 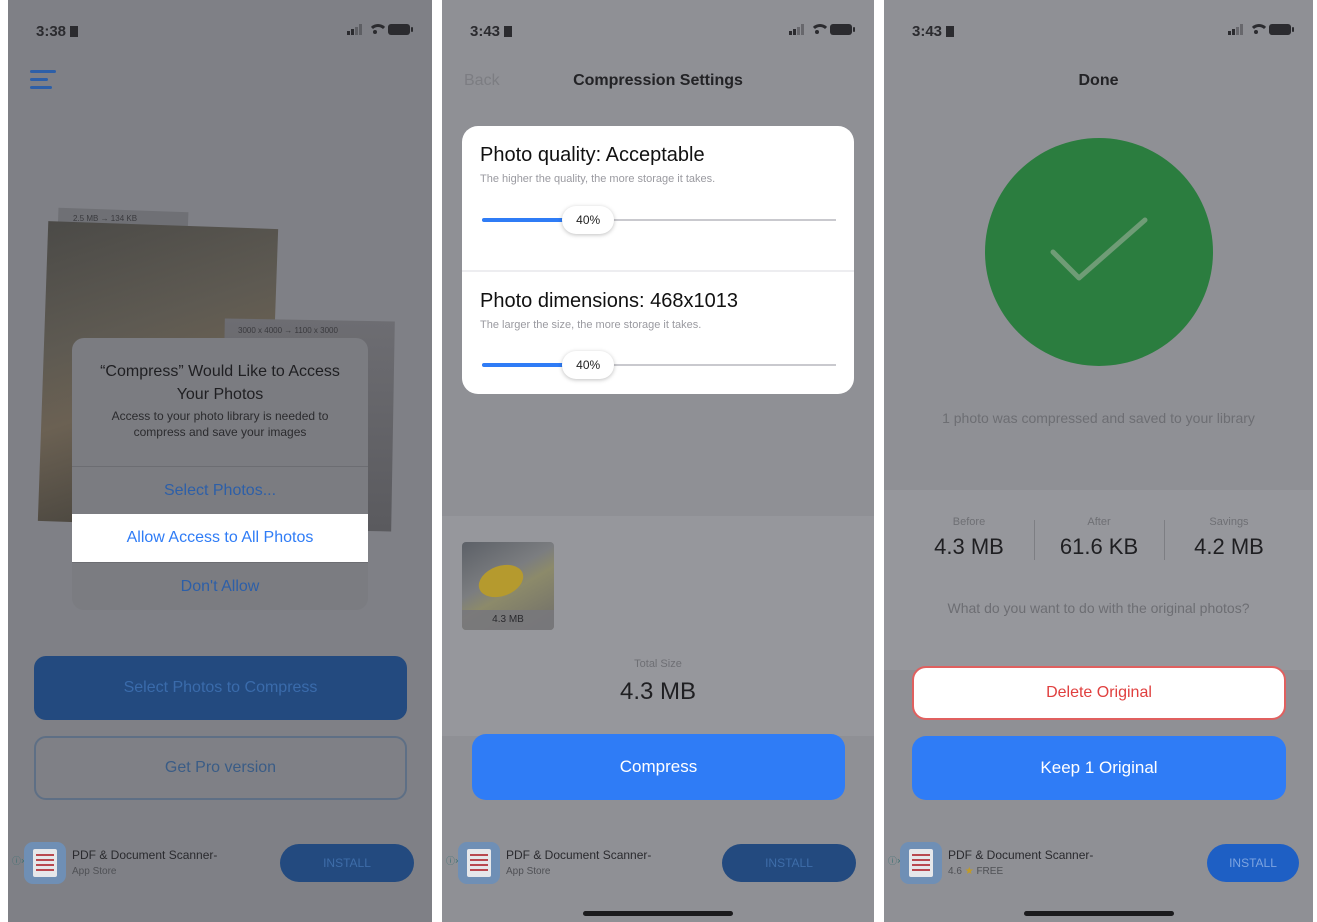 I want to click on ad-app-meta: 4.6 ★ FREE, so click(x=975, y=871).